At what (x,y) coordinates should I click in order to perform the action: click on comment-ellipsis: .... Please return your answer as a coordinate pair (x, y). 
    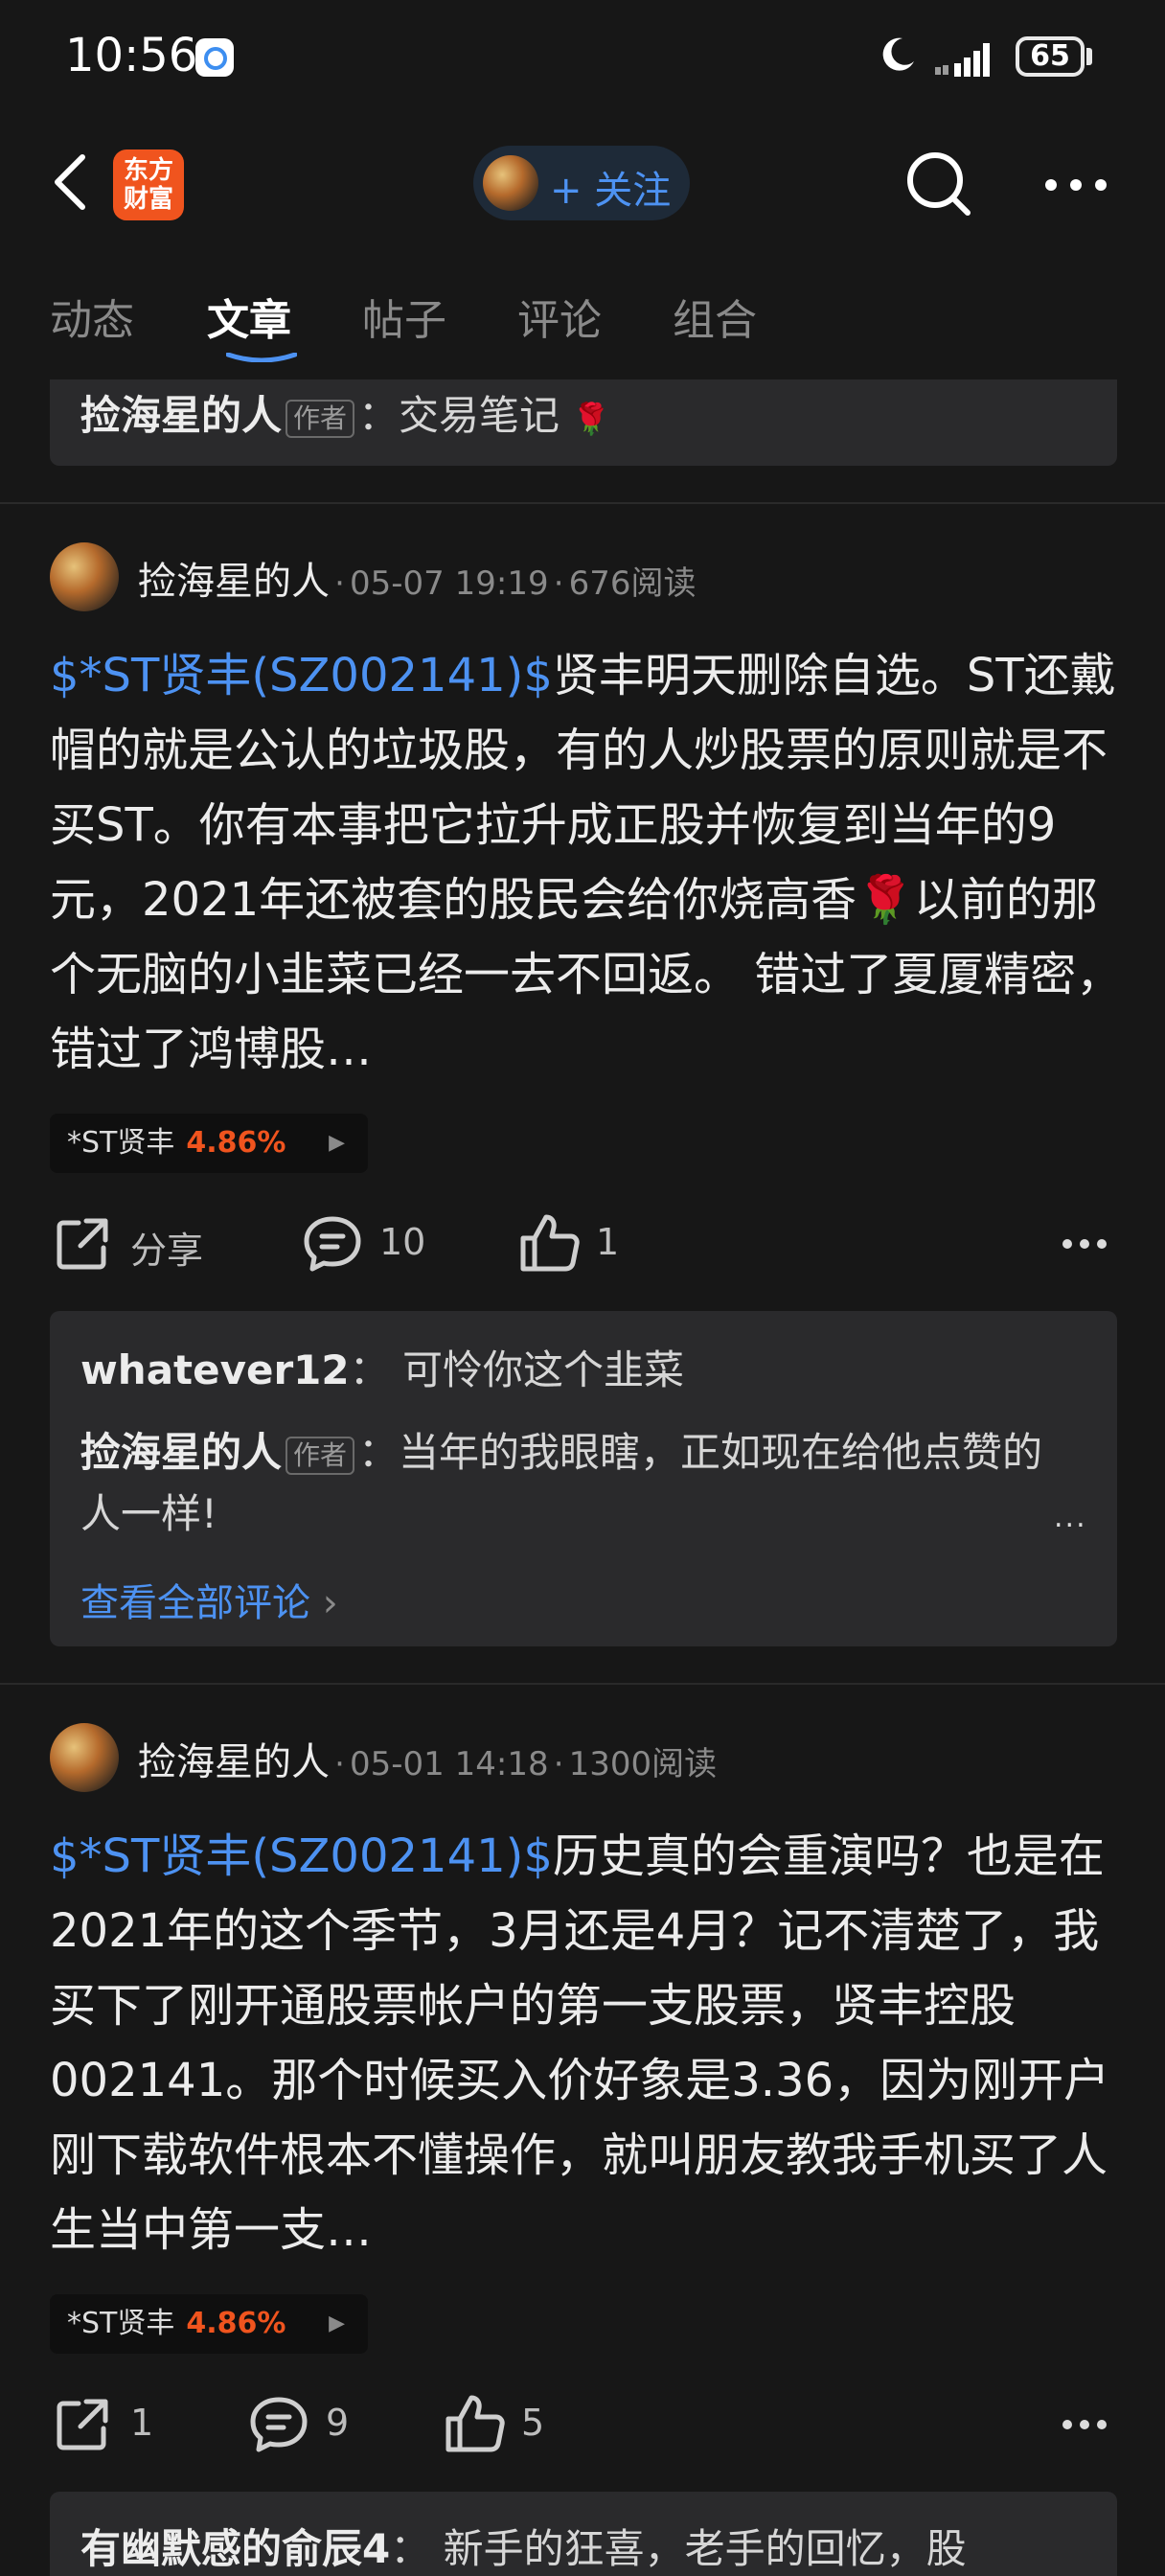
    Looking at the image, I should click on (1070, 1517).